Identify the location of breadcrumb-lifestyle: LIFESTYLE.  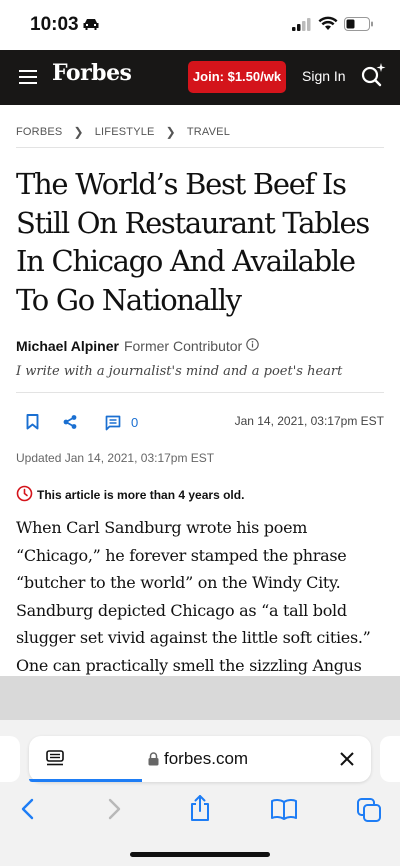
(125, 132).